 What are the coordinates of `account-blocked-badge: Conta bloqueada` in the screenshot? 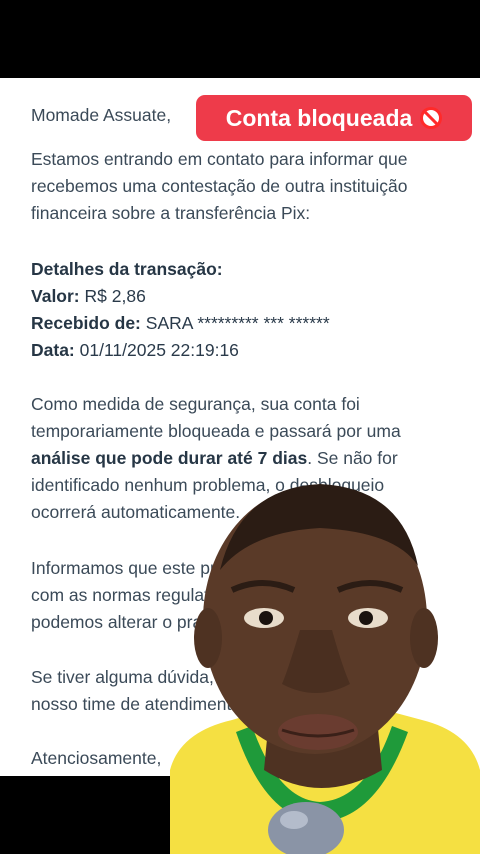 It's located at (334, 118).